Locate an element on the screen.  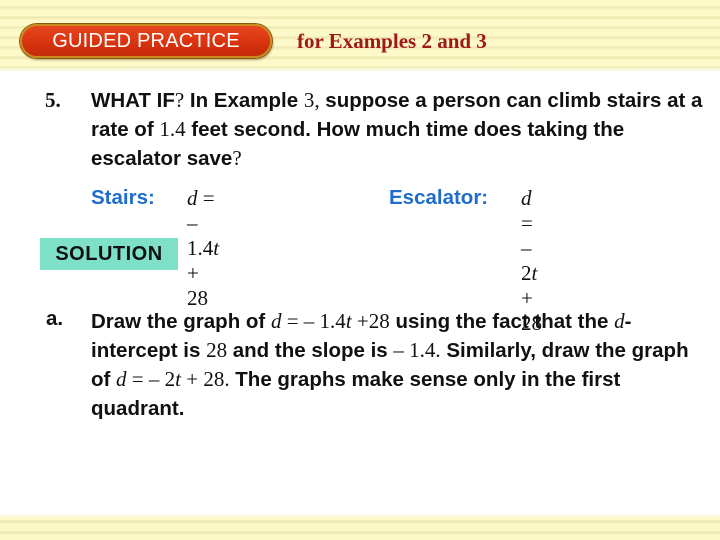
stairs-var-d: d is located at coordinates (192, 198).